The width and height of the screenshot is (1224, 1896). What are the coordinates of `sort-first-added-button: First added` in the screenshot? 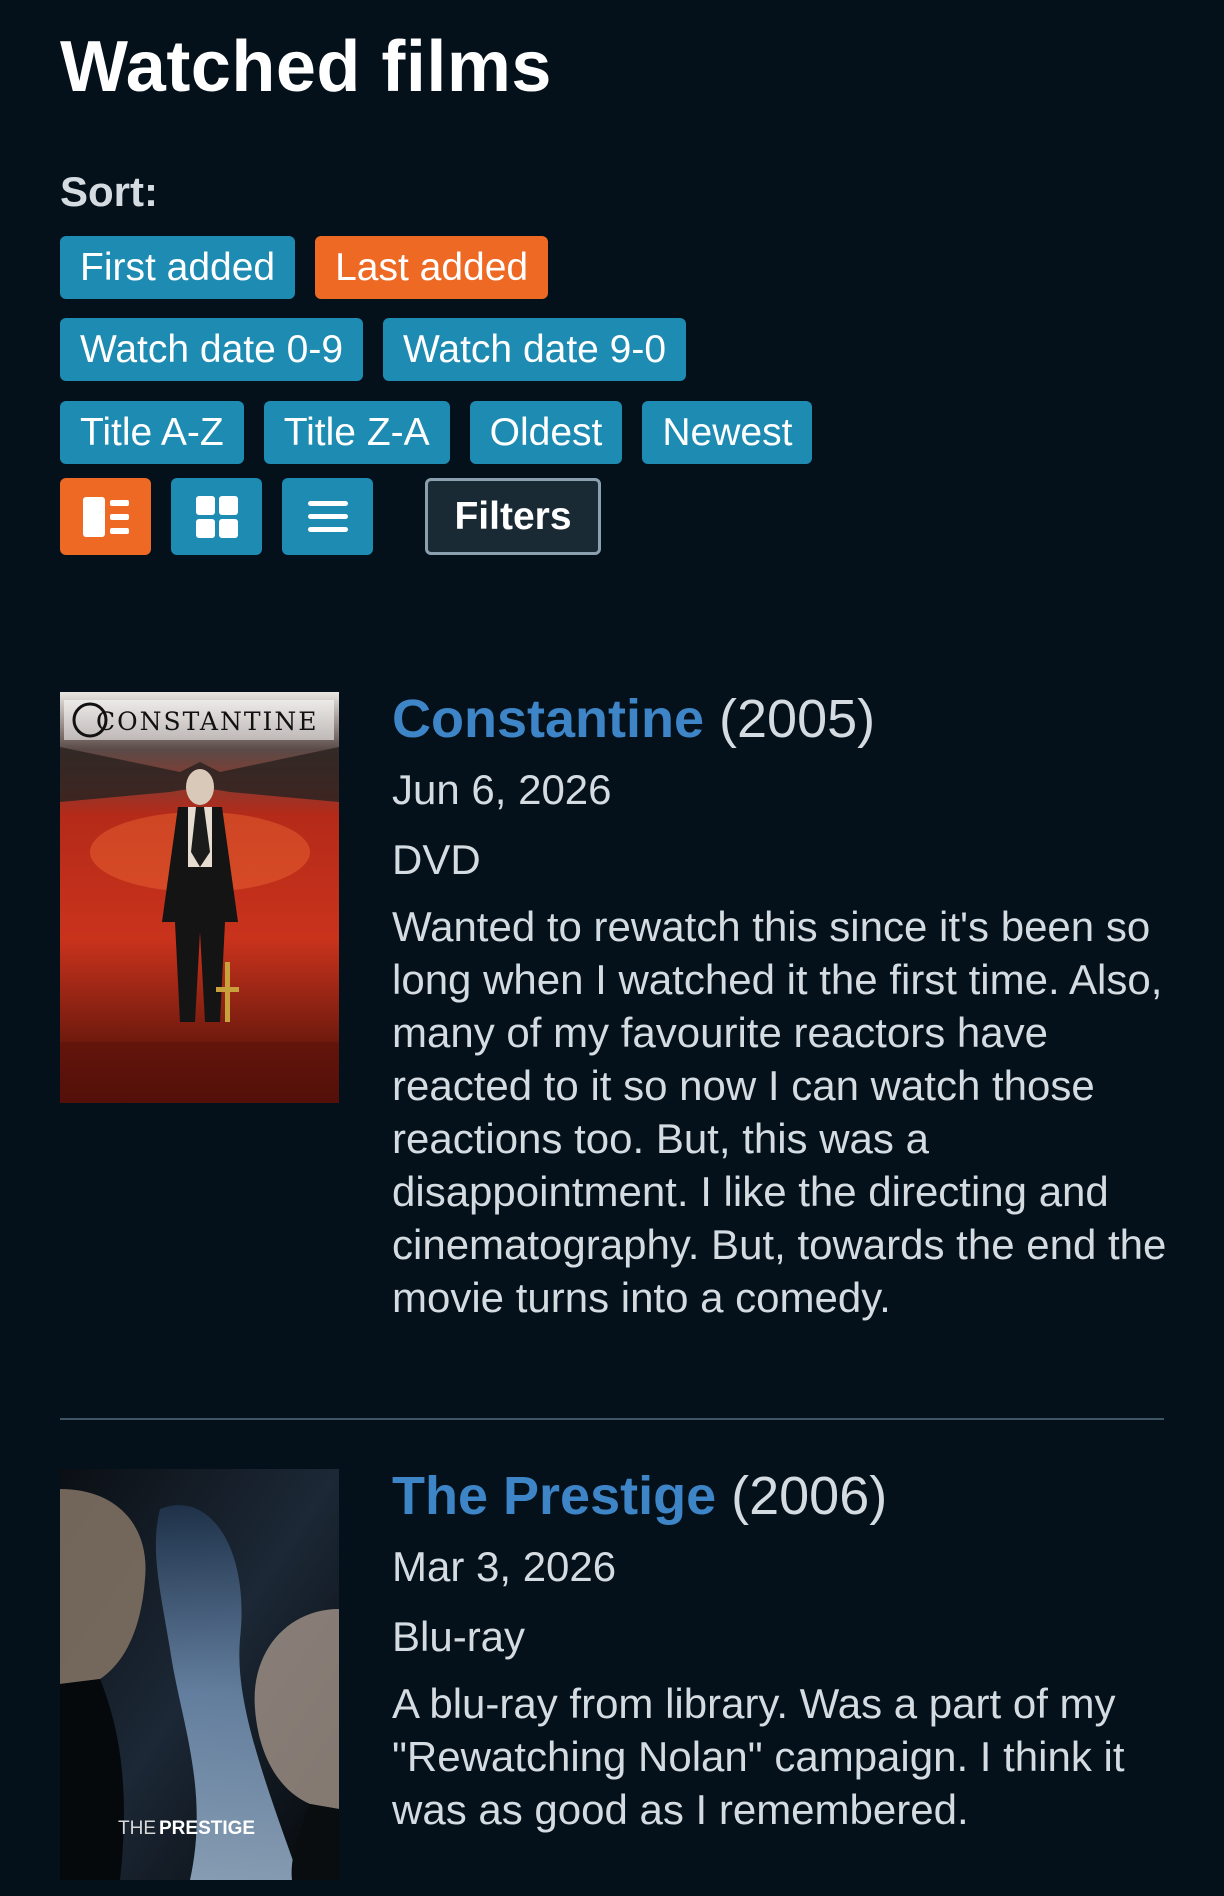 It's located at (178, 267).